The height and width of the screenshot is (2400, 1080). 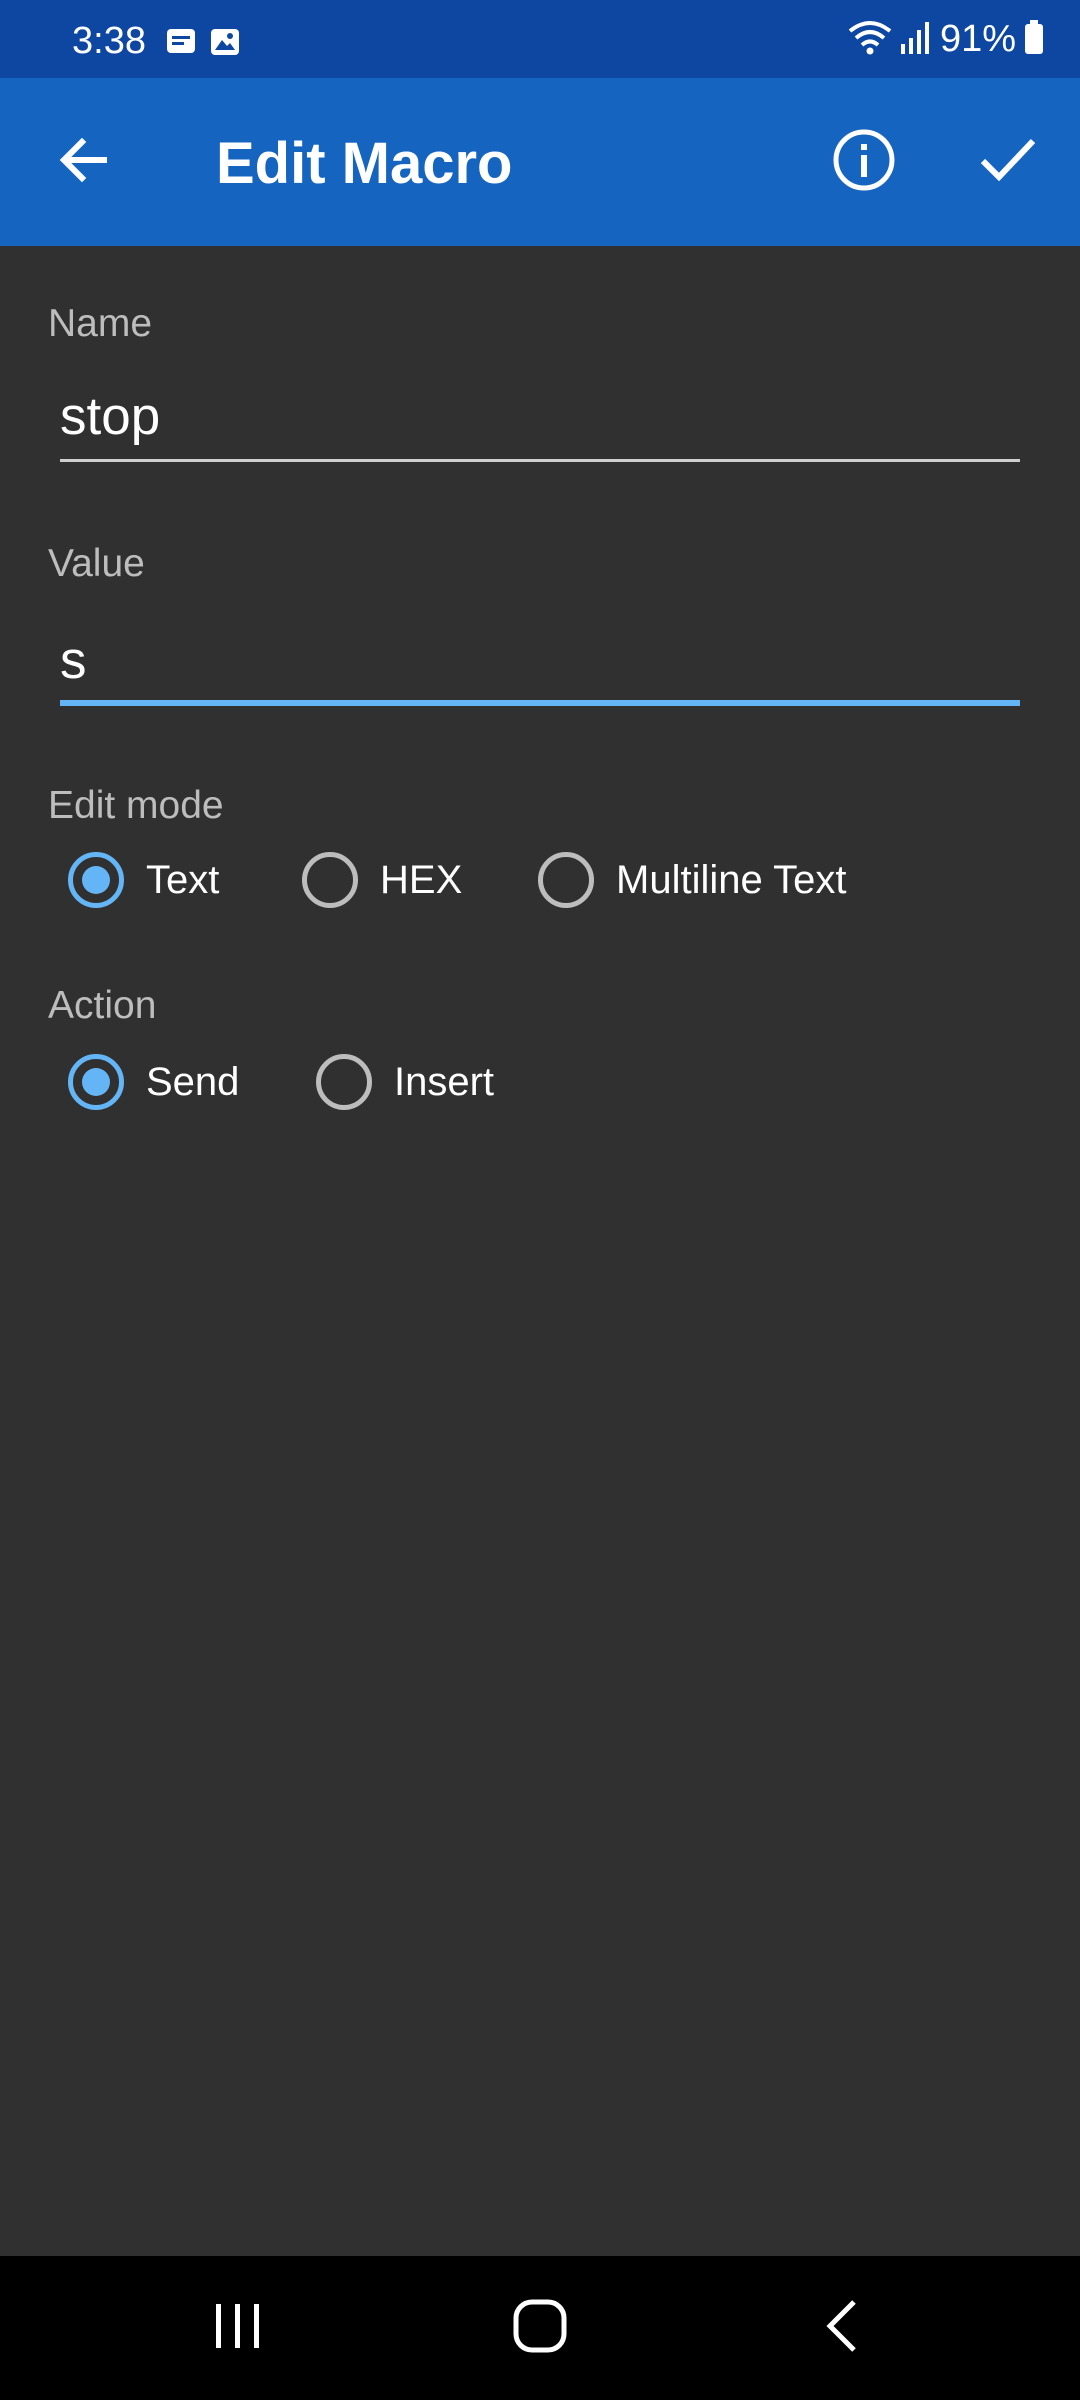 I want to click on status-time: 3:38, so click(x=109, y=41).